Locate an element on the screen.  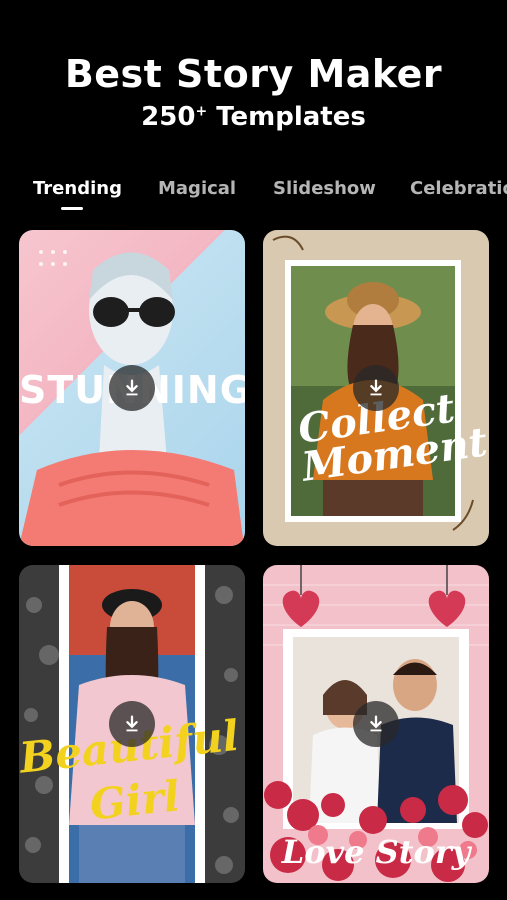
active-tab-indicator is located at coordinates (72, 208).